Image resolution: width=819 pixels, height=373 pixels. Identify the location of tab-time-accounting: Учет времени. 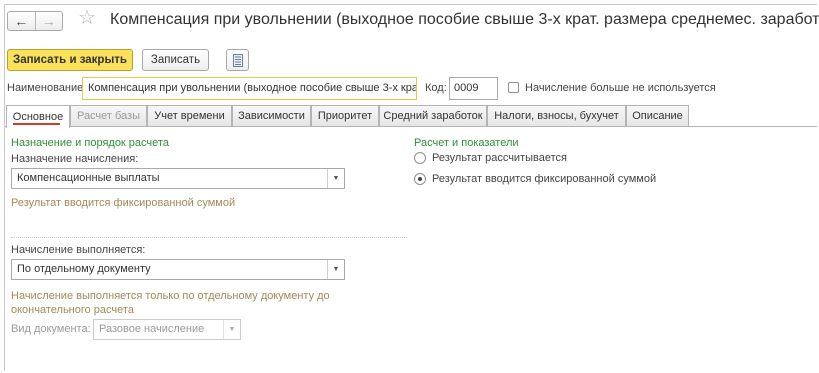
(189, 115).